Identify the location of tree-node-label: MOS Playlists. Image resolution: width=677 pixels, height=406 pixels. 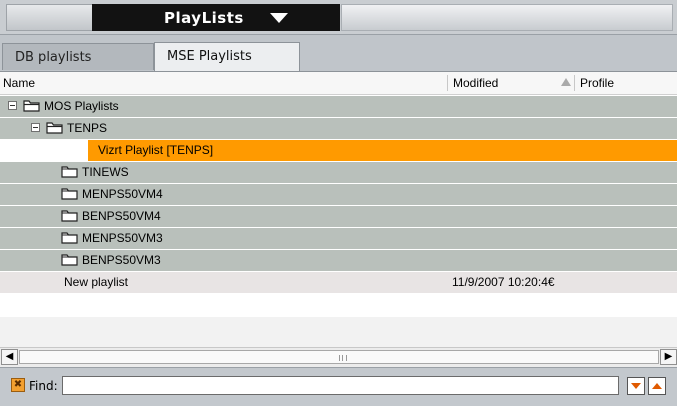
(81, 106).